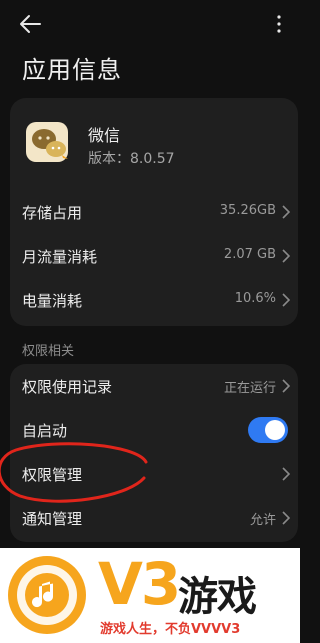 The width and height of the screenshot is (320, 643). I want to click on permission-usage-value: 正在运行, so click(249, 388).